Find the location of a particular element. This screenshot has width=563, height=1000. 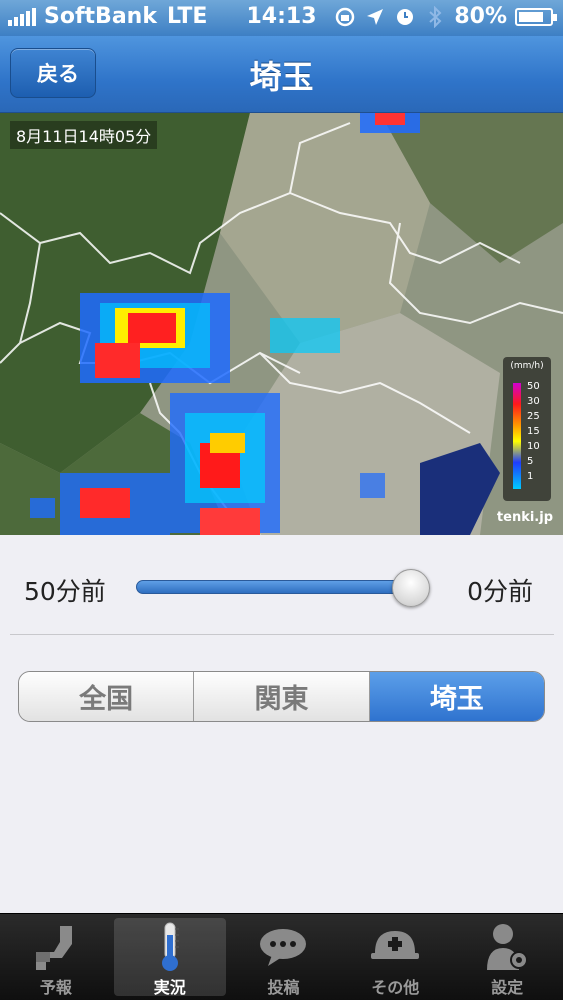

helmet-icon is located at coordinates (395, 947).